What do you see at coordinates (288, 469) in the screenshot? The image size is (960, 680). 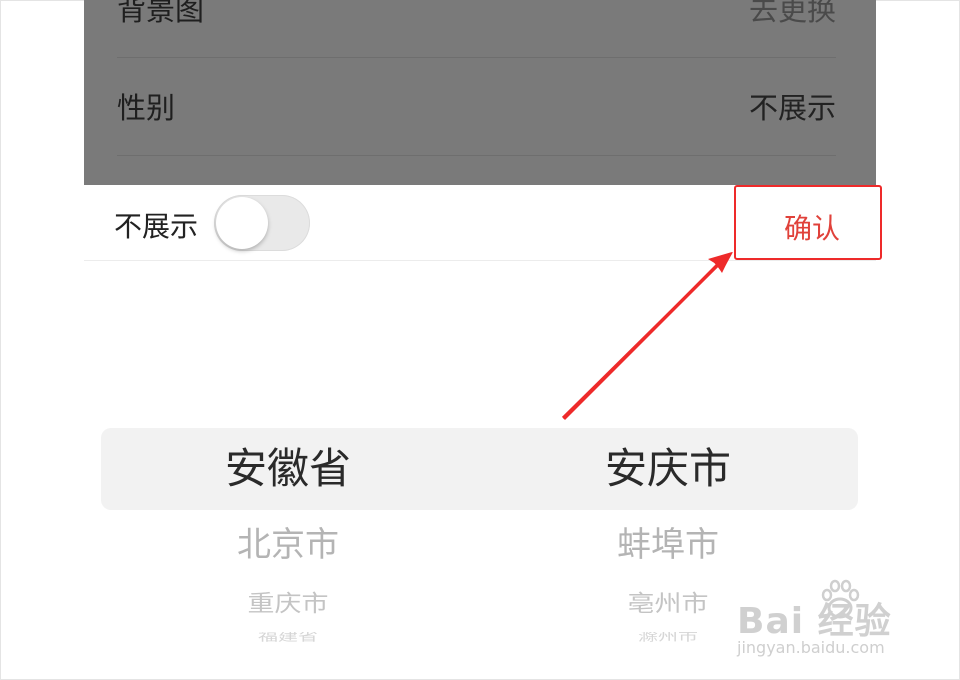 I see `province-selected: 安徽省` at bounding box center [288, 469].